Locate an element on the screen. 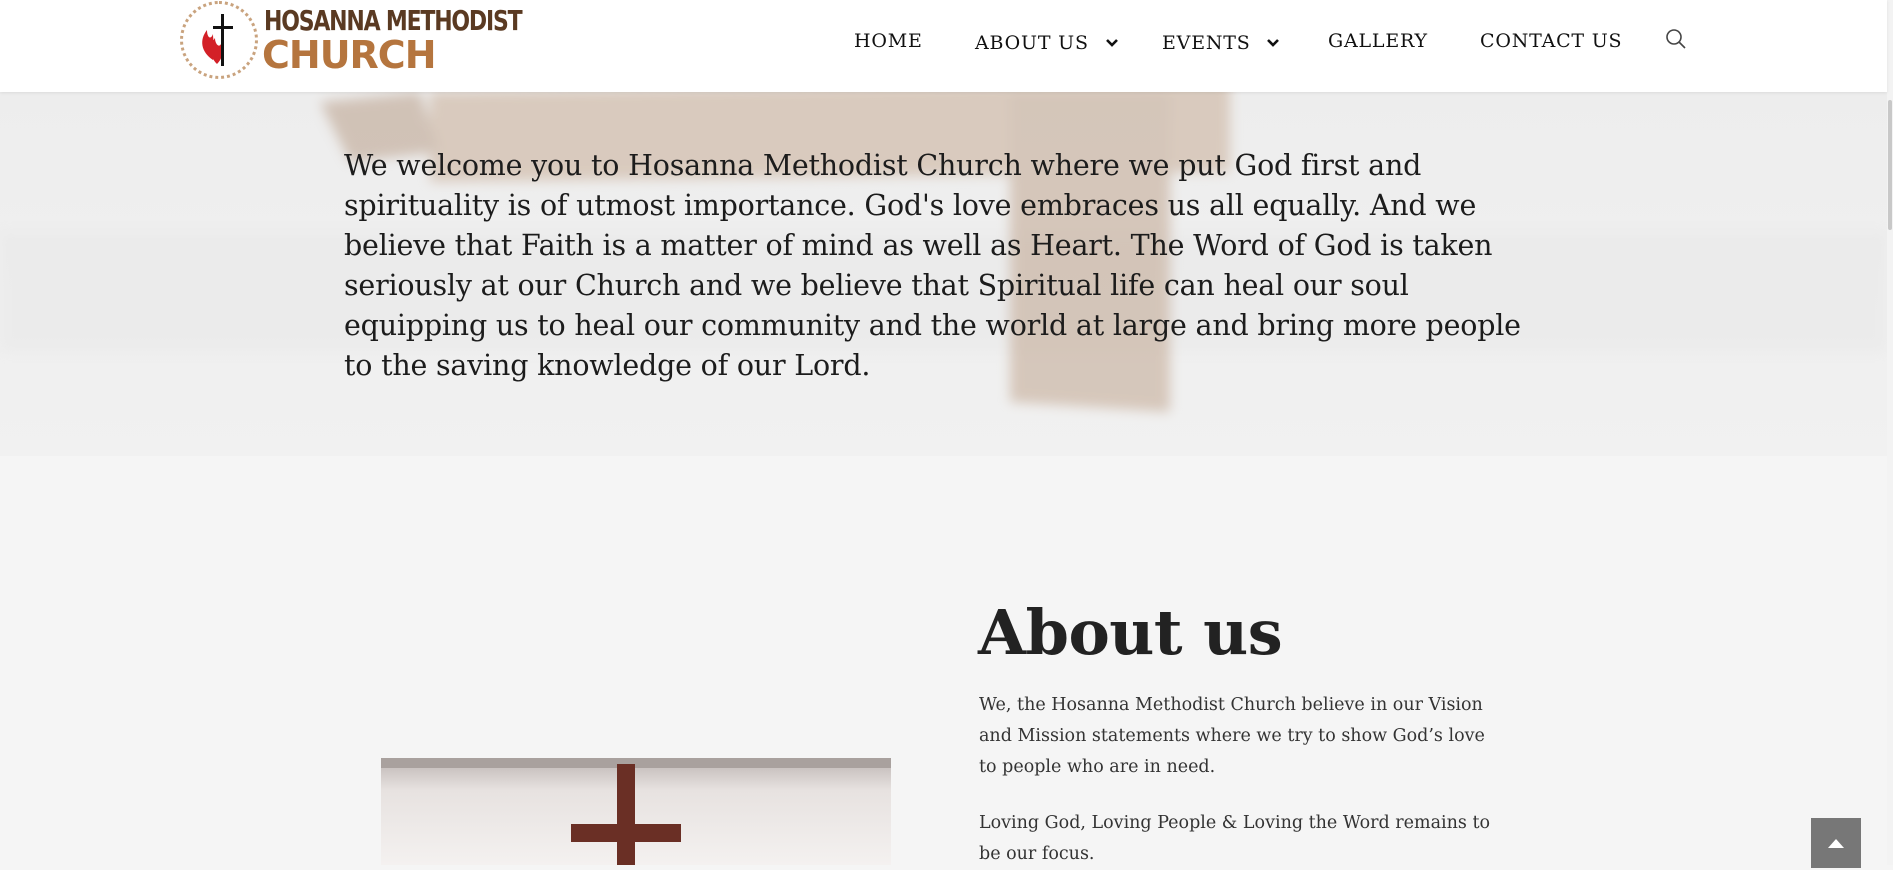 This screenshot has width=1893, height=870. main-navigation: HOME ABOUT US EVENTS GALLERY CONTACT US is located at coordinates (943, 42).